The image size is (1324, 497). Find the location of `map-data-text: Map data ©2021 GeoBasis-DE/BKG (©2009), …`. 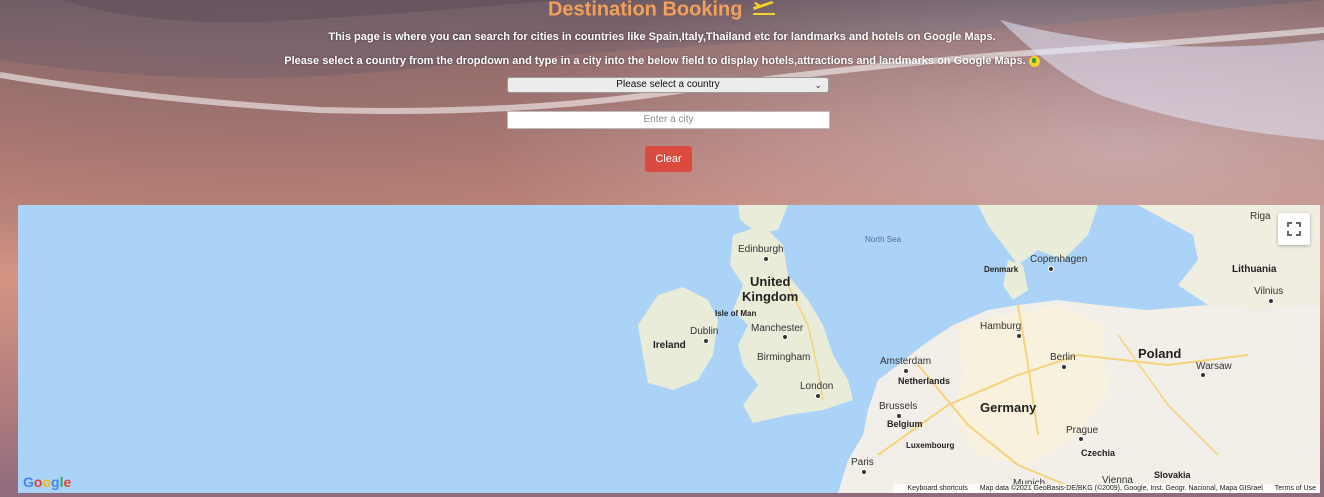

map-data-text: Map data ©2021 GeoBasis-DE/BKG (©2009), … is located at coordinates (1121, 488).